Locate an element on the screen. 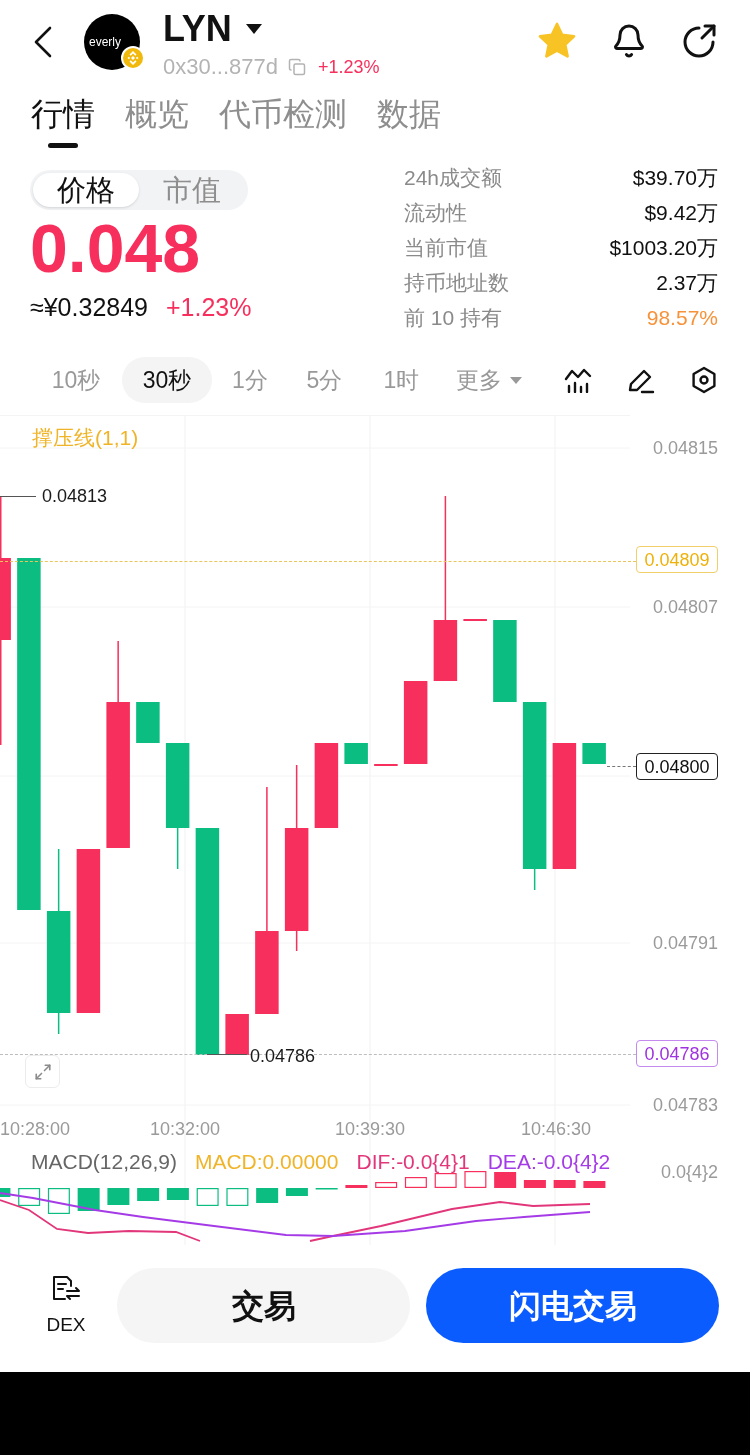 The height and width of the screenshot is (1455, 750). price-axis-label: 0.04815 is located at coordinates (685, 448).